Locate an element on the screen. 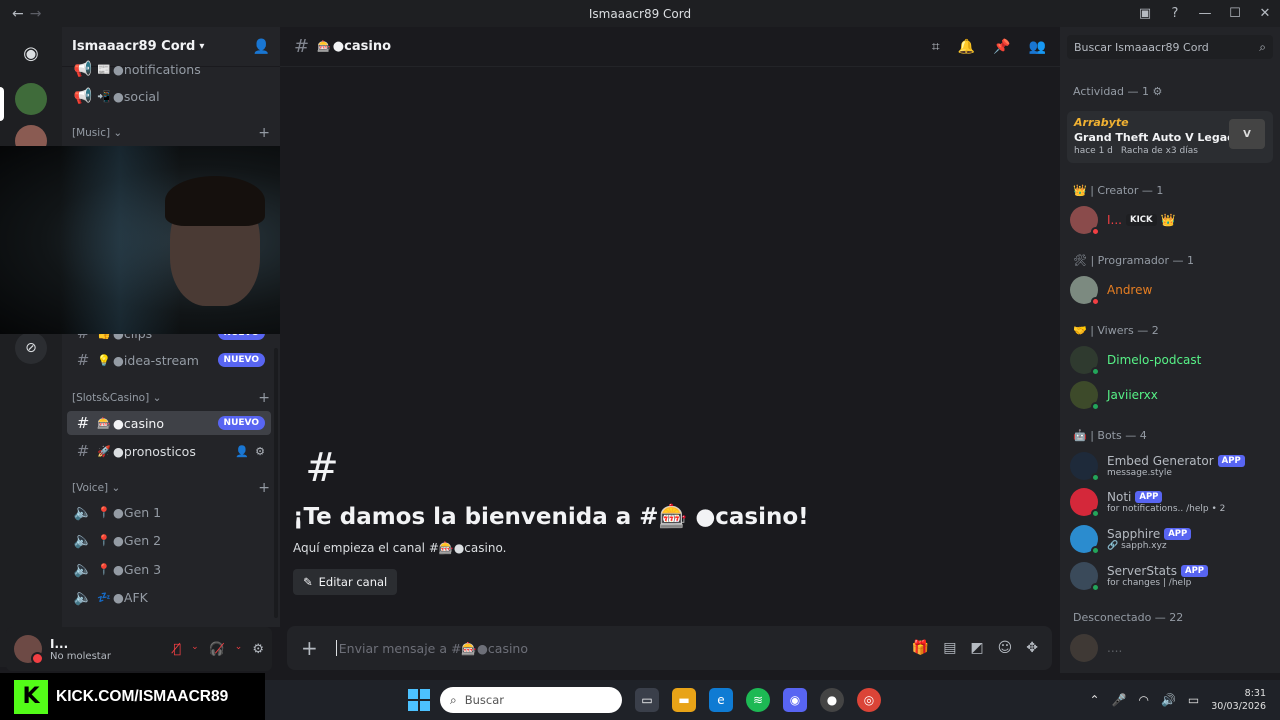  maximize-button: ☐ is located at coordinates (1235, 13).